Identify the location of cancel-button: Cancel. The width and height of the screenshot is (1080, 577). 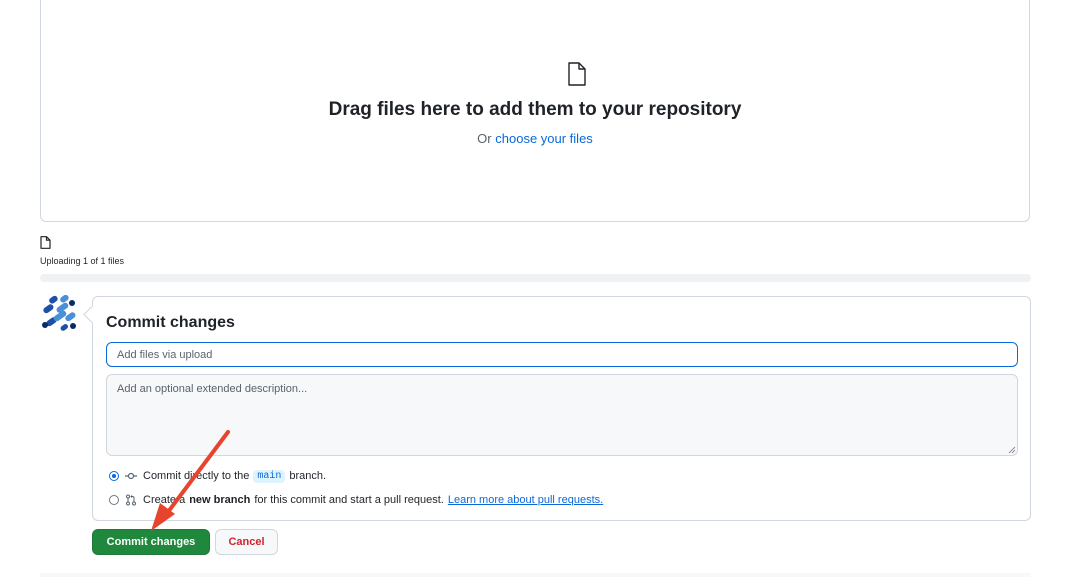
(246, 542).